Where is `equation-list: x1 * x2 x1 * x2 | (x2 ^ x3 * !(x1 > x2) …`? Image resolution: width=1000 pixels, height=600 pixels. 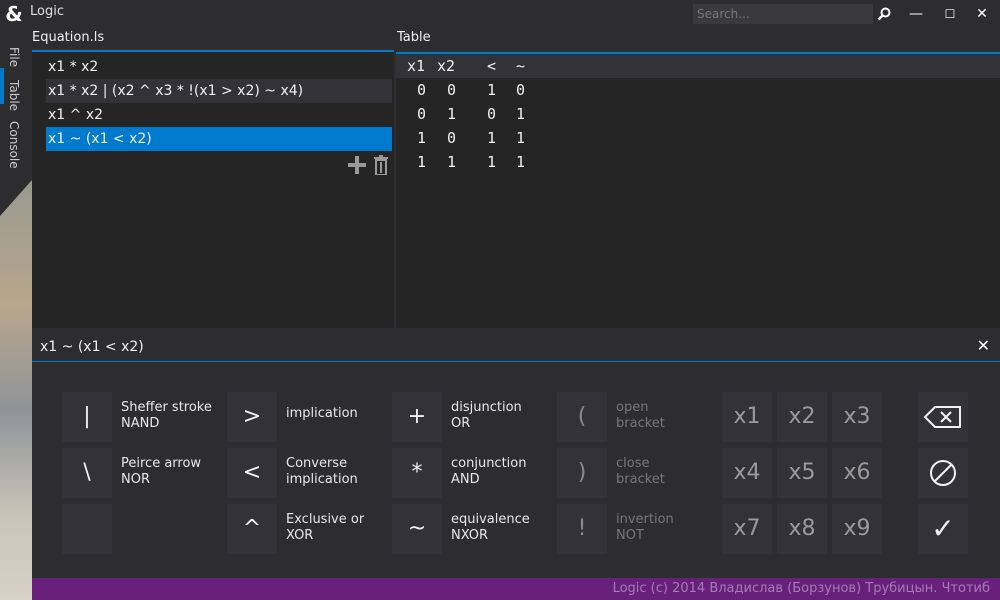 equation-list: x1 * x2 x1 * x2 | (x2 ^ x3 * !(x1 > x2) … is located at coordinates (219, 103).